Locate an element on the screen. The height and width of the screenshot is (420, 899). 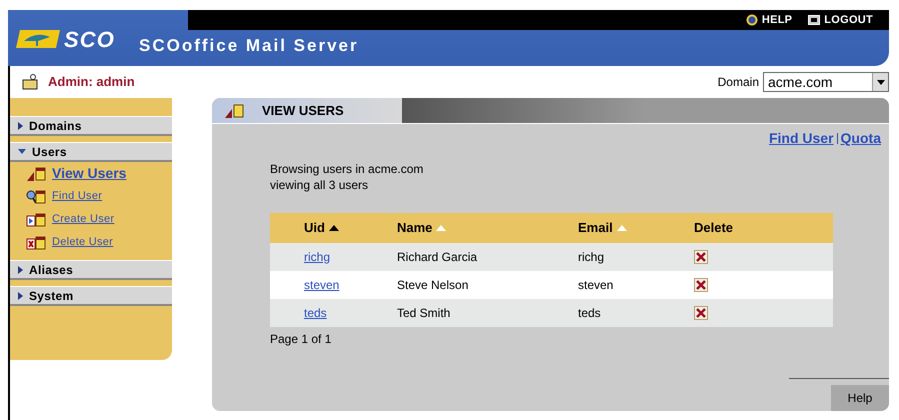
column-header: Email is located at coordinates (595, 228).